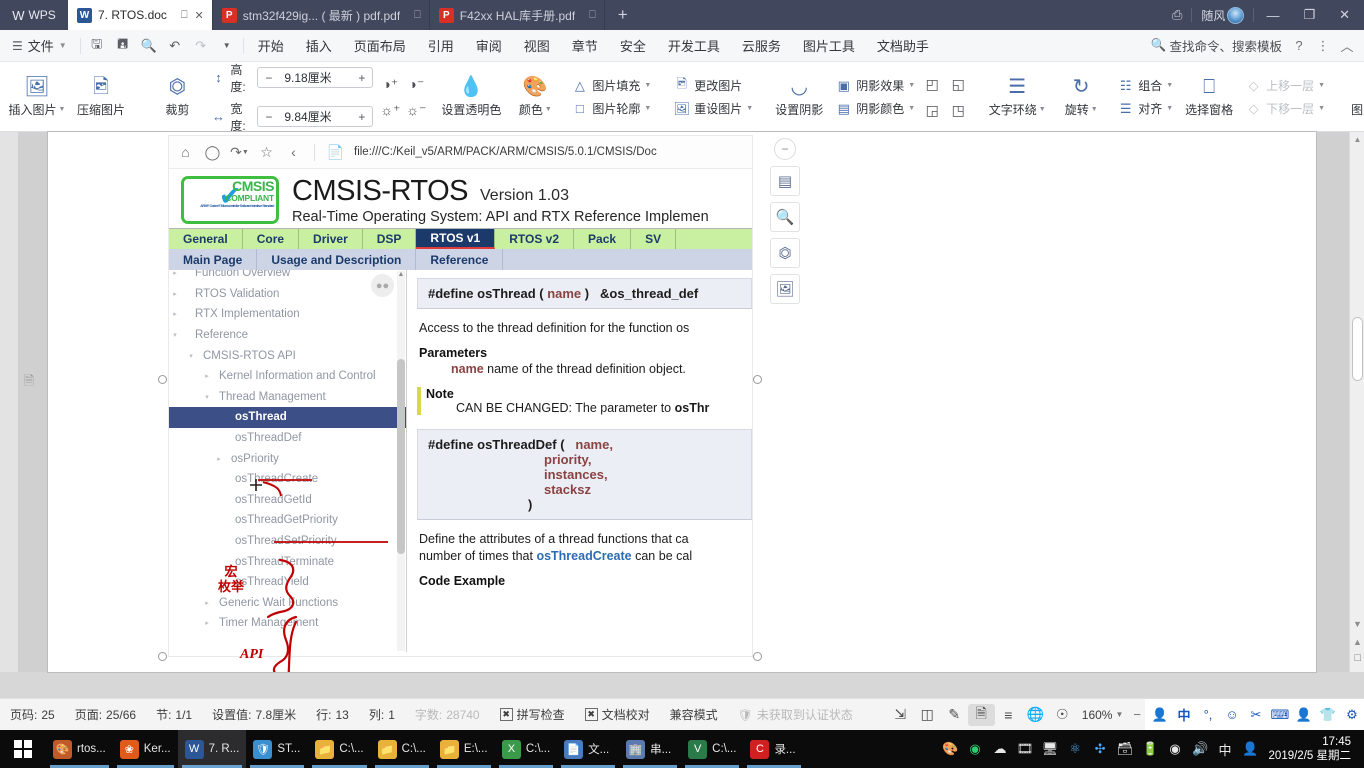  What do you see at coordinates (585, 46) in the screenshot?
I see `menu-item-chapter: 章节` at bounding box center [585, 46].